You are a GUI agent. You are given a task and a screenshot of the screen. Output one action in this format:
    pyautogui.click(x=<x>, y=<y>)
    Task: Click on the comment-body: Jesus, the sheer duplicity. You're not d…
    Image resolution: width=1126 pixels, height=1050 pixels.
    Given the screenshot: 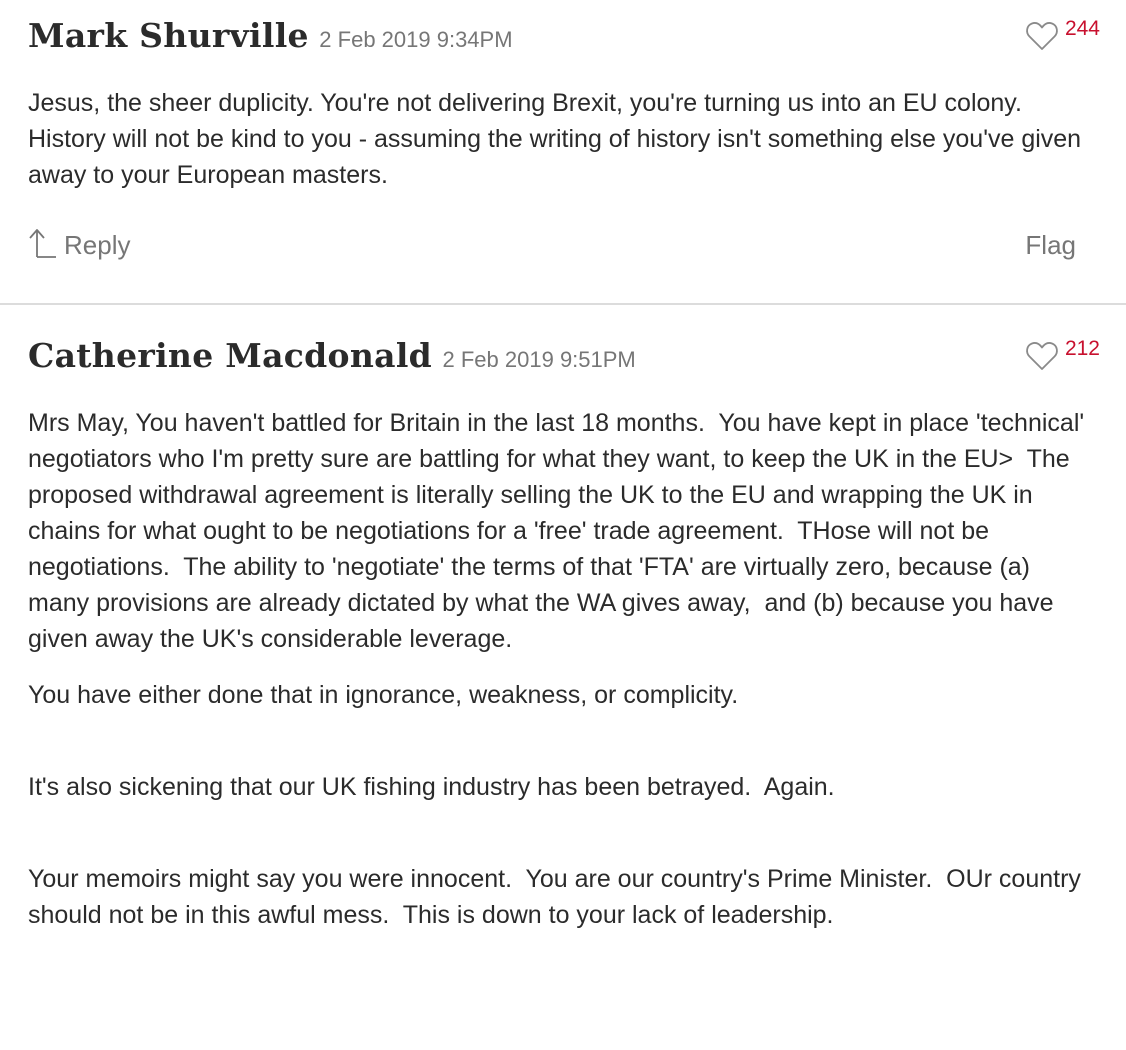 What is the action you would take?
    pyautogui.click(x=558, y=149)
    